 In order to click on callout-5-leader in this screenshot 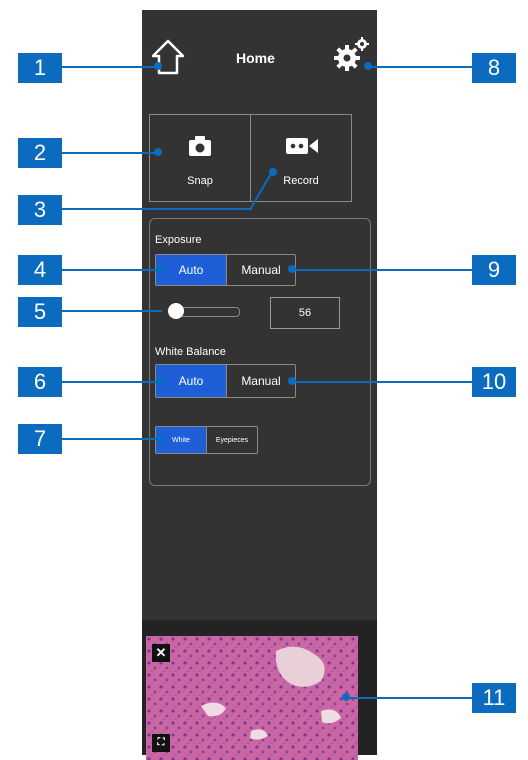, I will do `click(112, 311)`.